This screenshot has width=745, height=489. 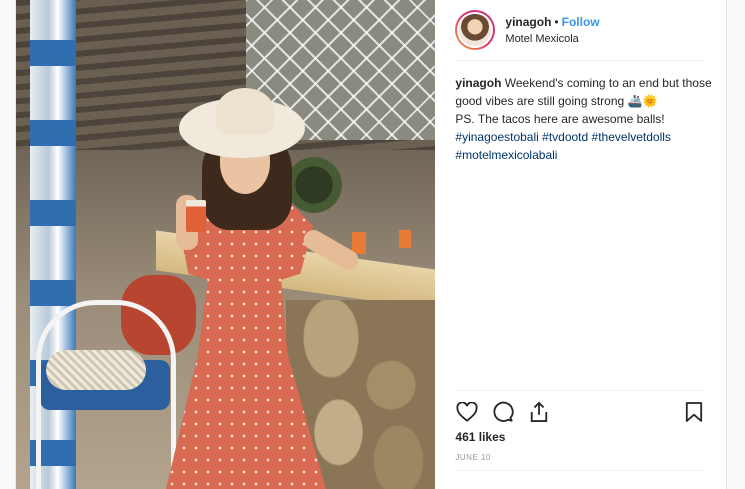 What do you see at coordinates (473, 457) in the screenshot?
I see `post-date: JUNE 10` at bounding box center [473, 457].